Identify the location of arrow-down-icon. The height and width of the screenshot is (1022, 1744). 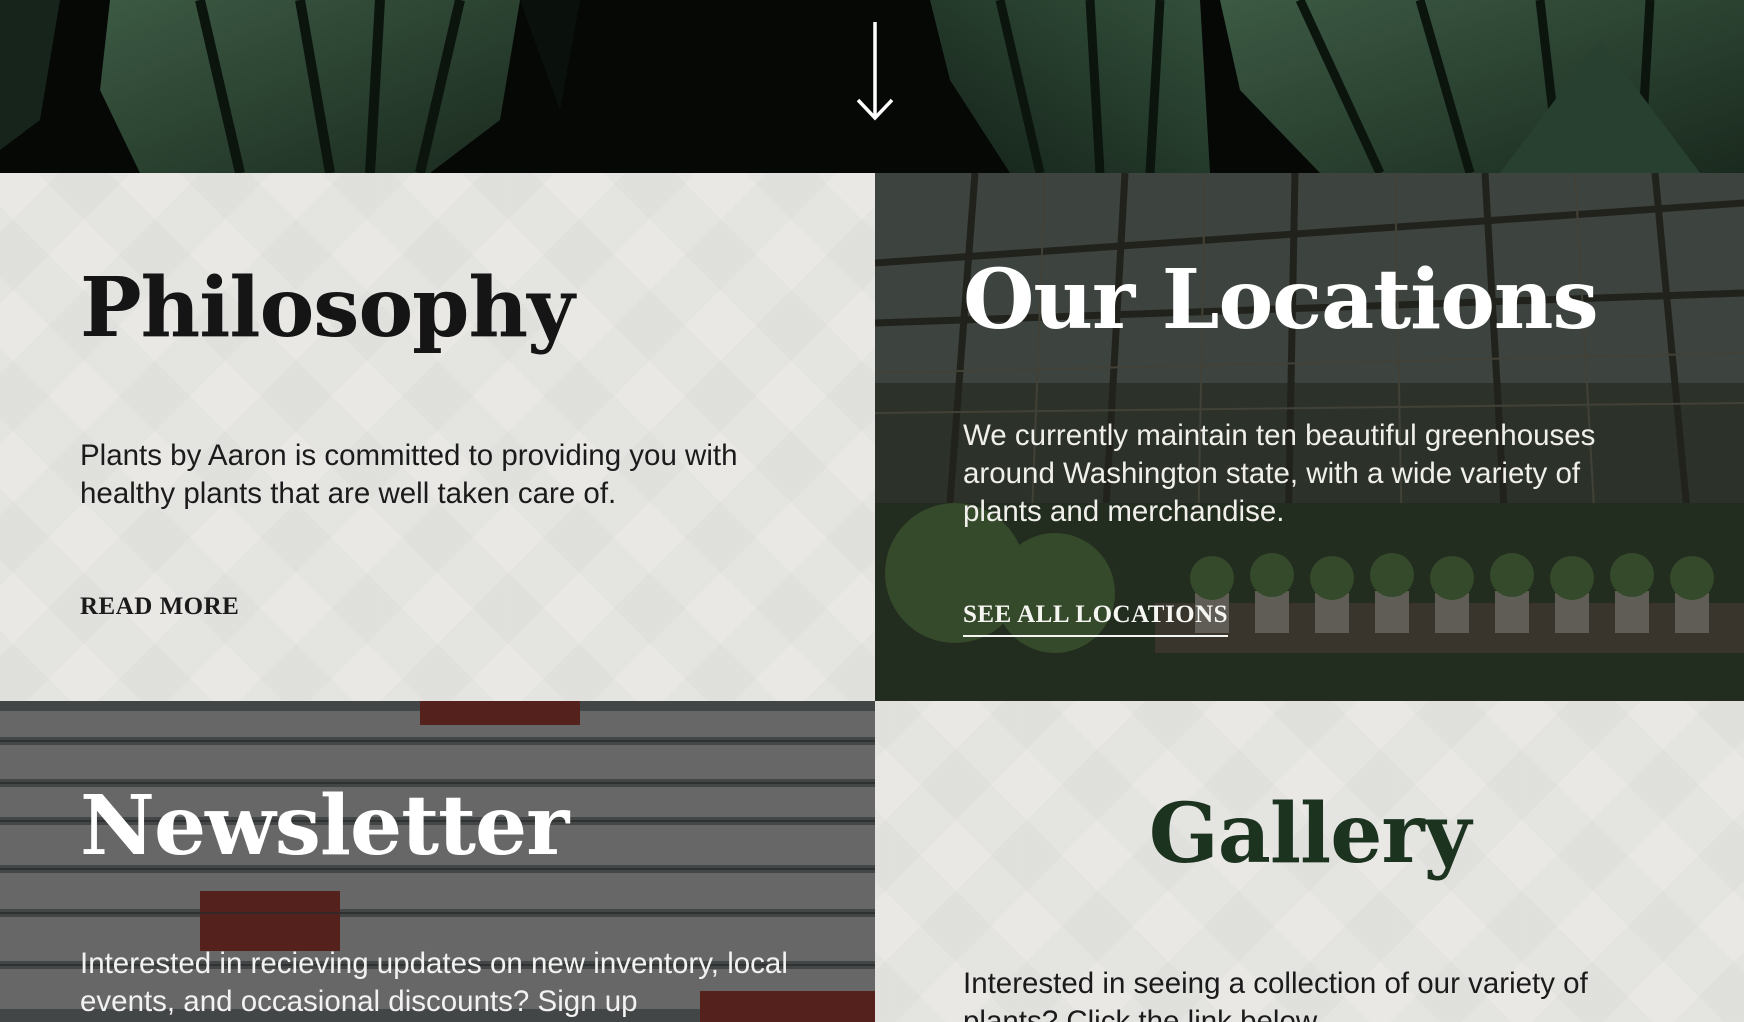
(875, 72).